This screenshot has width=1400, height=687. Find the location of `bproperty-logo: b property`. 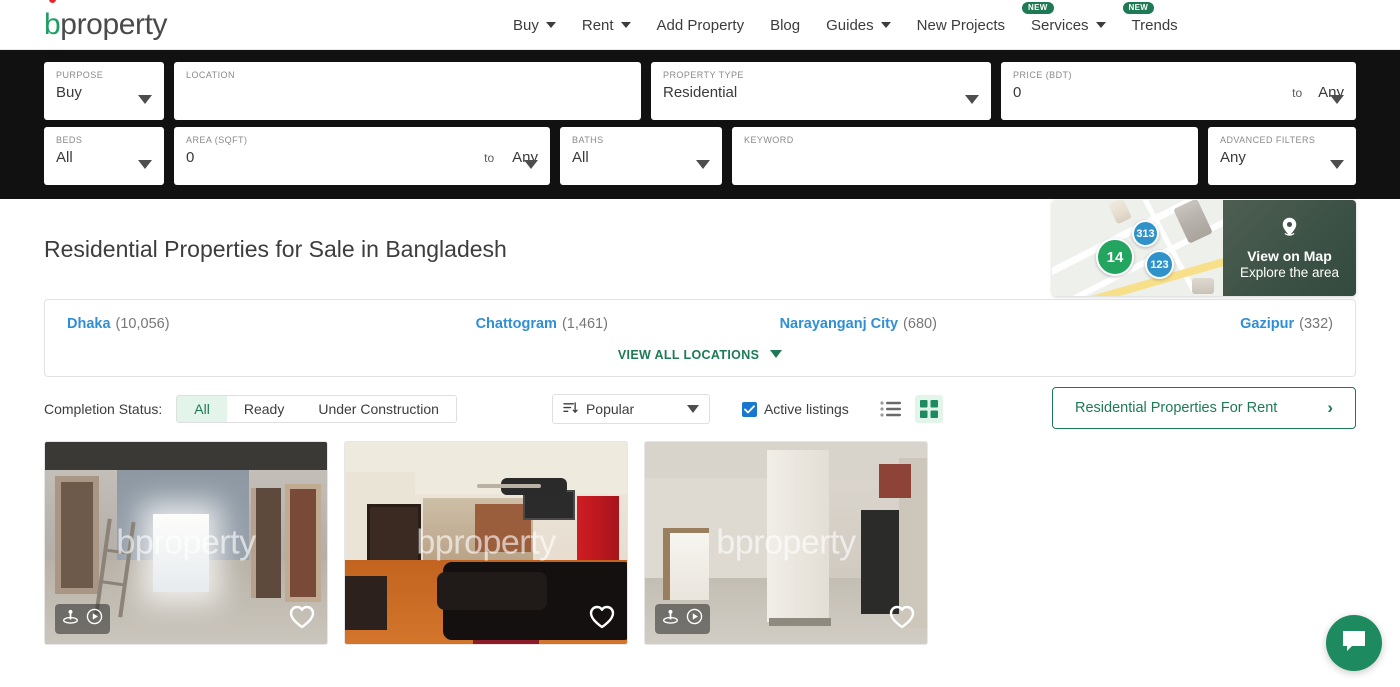

bproperty-logo: b property is located at coordinates (106, 21).